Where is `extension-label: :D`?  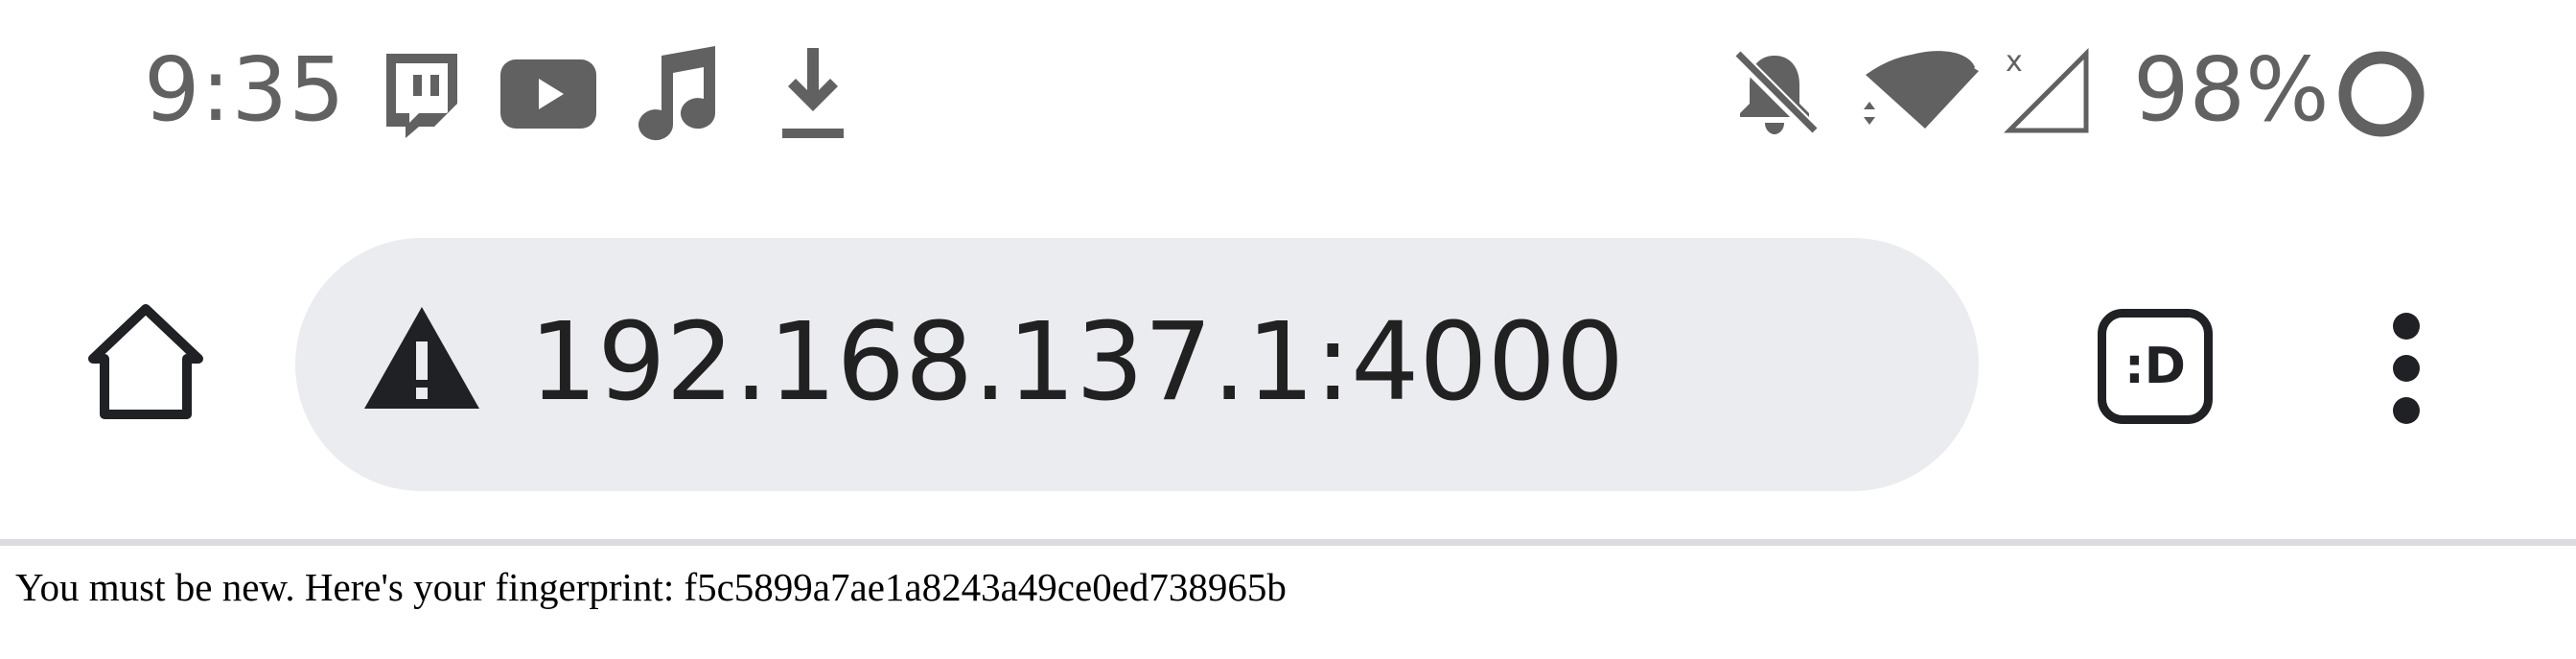 extension-label: :D is located at coordinates (2155, 366).